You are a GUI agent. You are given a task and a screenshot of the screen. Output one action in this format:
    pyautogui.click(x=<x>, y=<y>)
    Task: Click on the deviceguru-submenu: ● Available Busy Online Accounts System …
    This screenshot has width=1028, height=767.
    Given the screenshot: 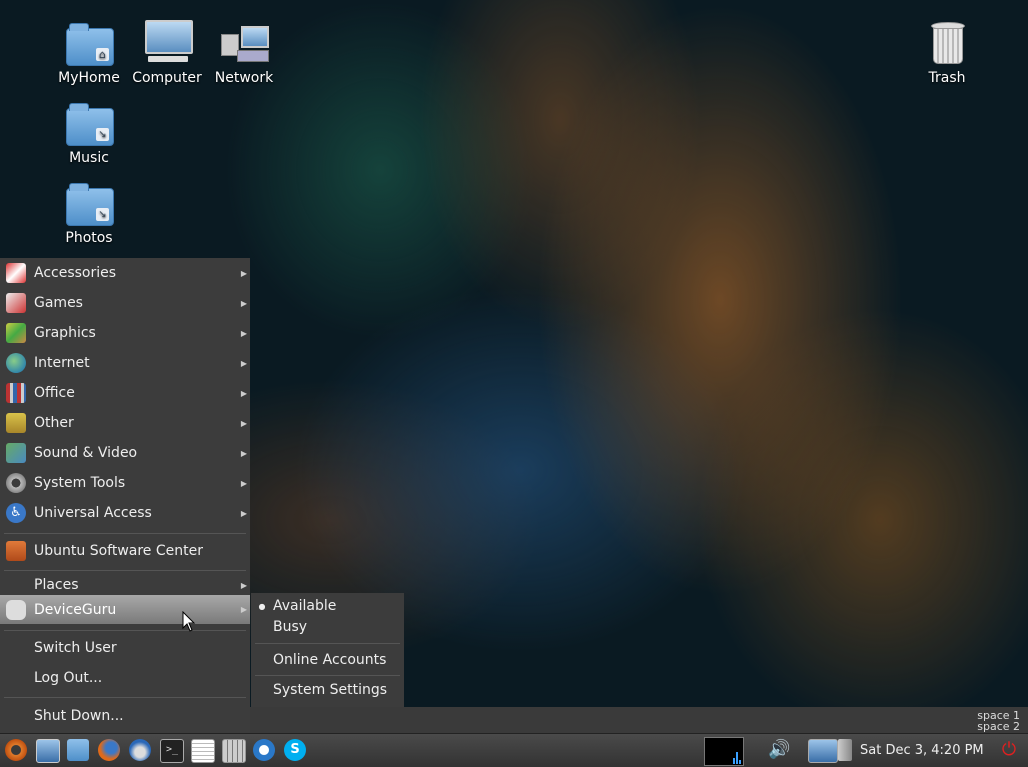 What is the action you would take?
    pyautogui.click(x=327, y=650)
    